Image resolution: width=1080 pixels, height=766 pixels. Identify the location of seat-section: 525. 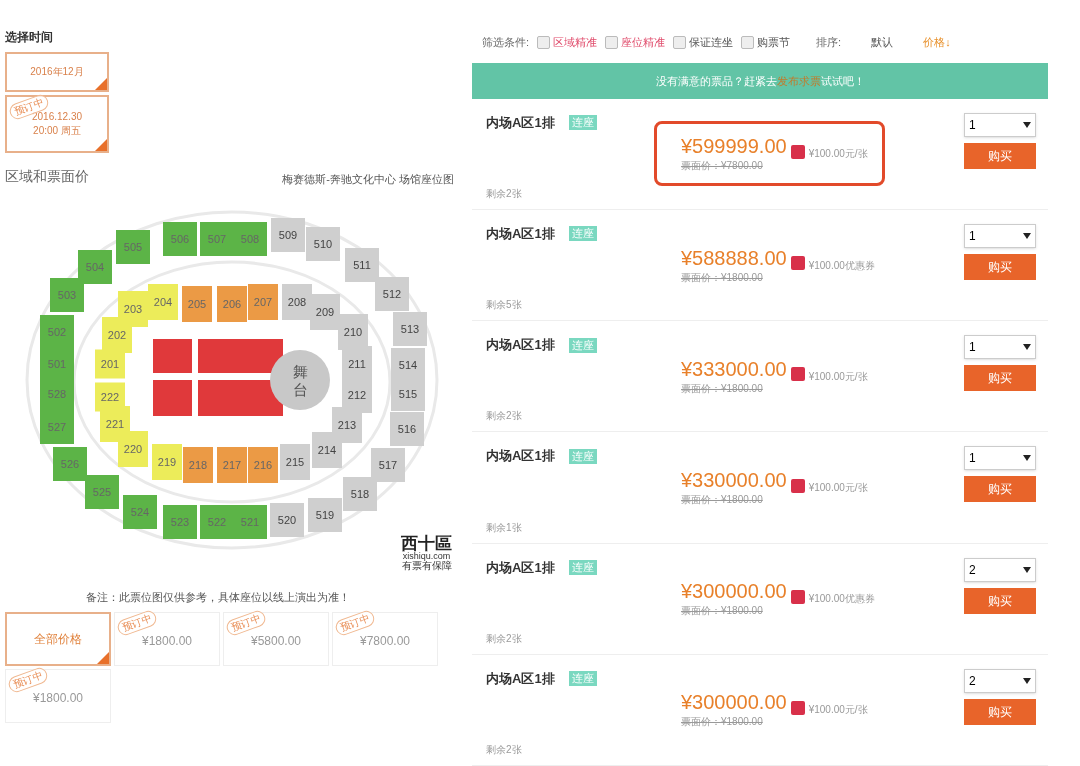
(102, 492).